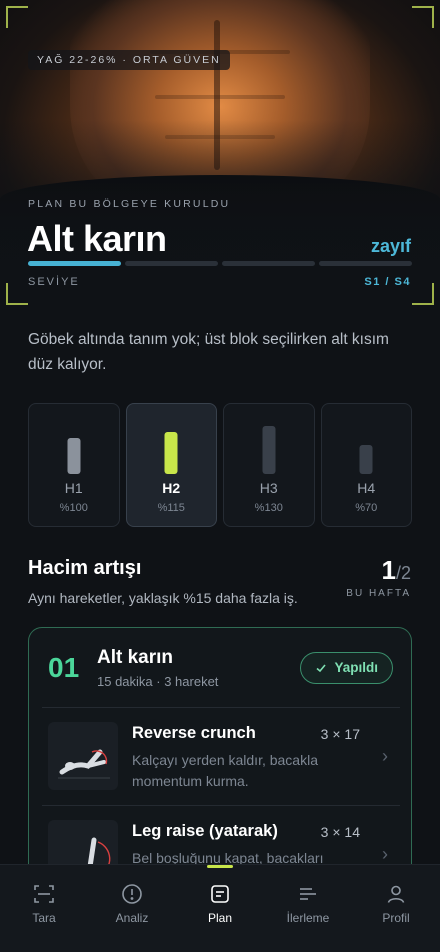  What do you see at coordinates (132, 894) in the screenshot?
I see `alert-circle-icon` at bounding box center [132, 894].